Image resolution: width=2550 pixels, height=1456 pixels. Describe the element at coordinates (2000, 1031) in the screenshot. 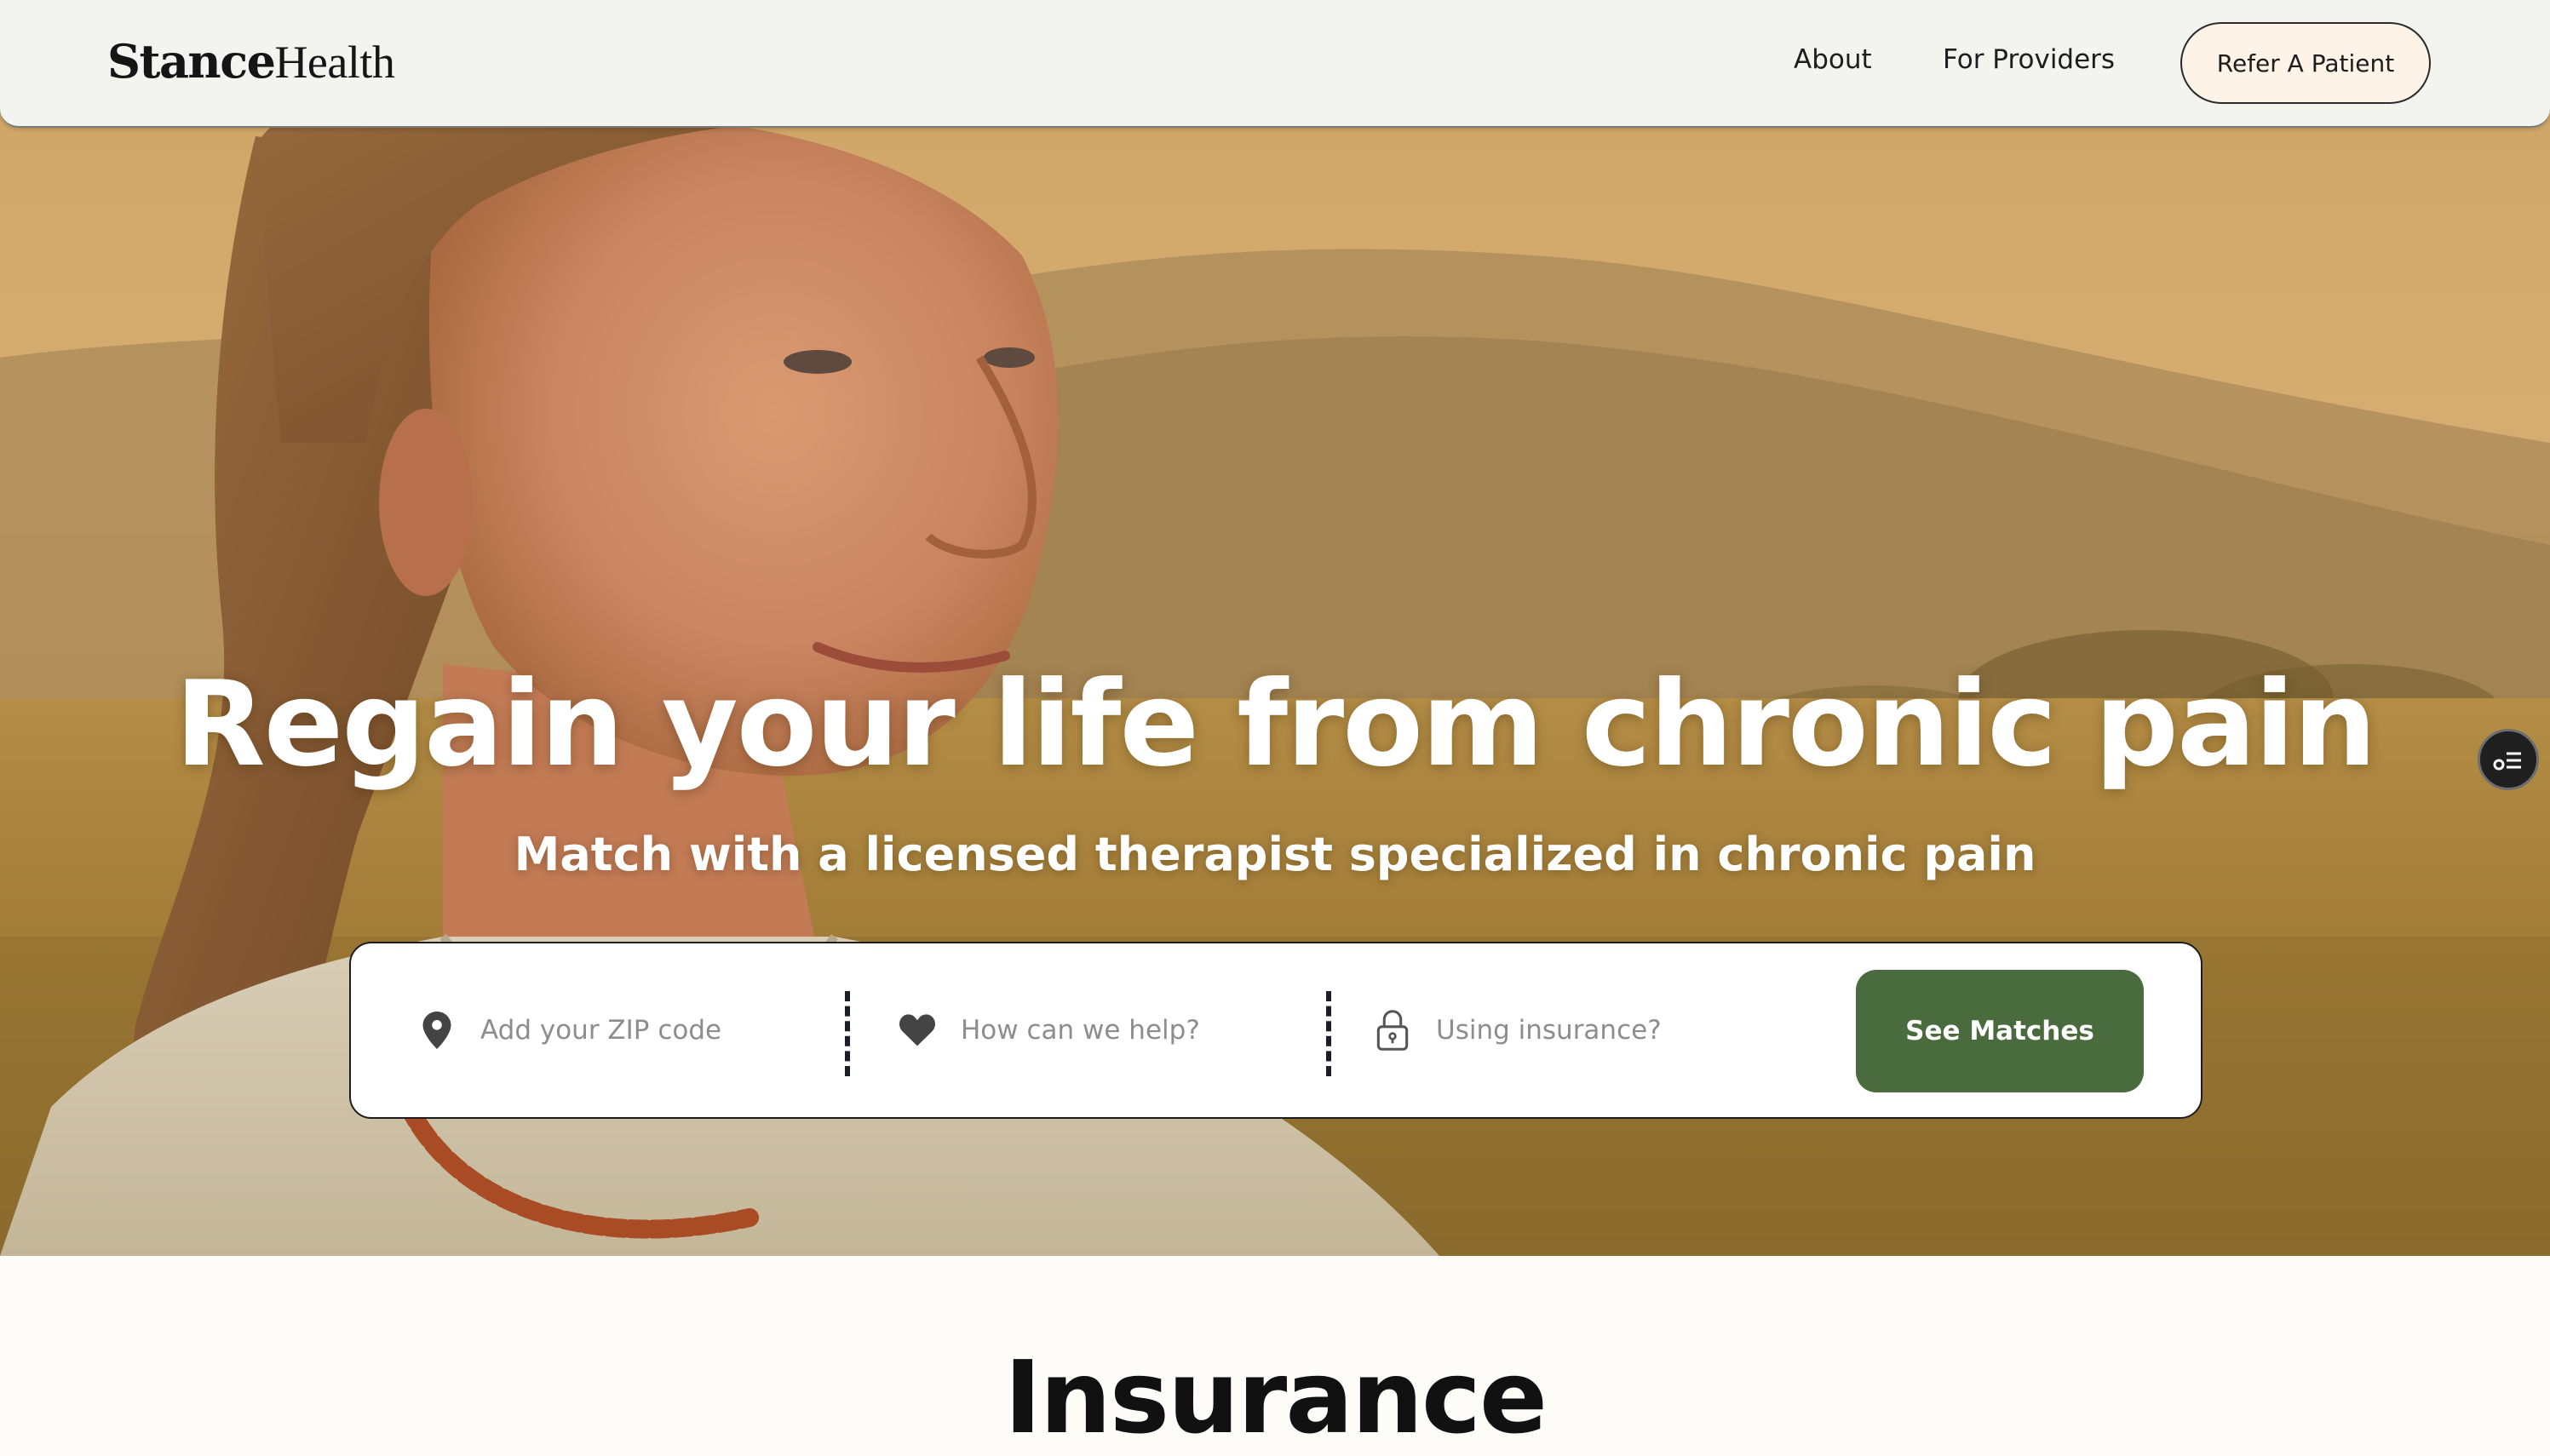

I see `see-matches-button: See Matches` at that location.